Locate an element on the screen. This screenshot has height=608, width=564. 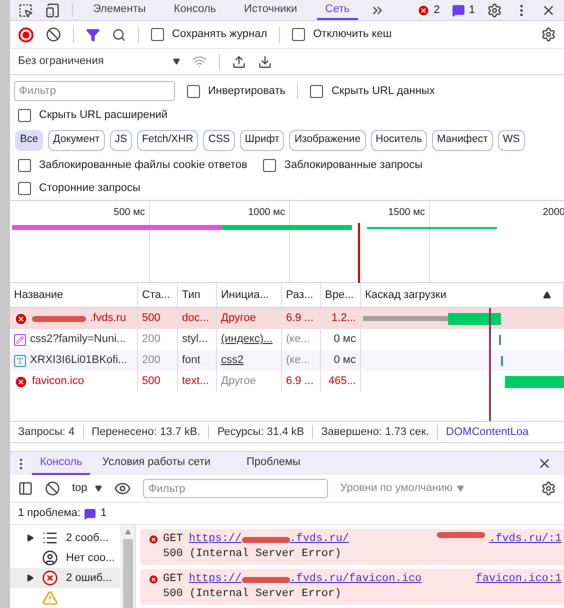
table-cell-text: .fvds.ru is located at coordinates (108, 318).